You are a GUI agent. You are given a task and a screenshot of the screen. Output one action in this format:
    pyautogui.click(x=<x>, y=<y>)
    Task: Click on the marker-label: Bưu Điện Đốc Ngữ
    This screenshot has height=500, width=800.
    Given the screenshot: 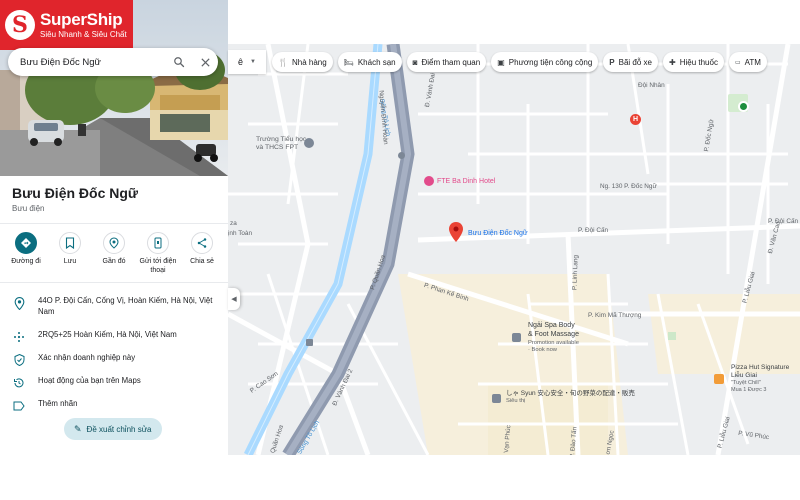 What is the action you would take?
    pyautogui.click(x=498, y=234)
    